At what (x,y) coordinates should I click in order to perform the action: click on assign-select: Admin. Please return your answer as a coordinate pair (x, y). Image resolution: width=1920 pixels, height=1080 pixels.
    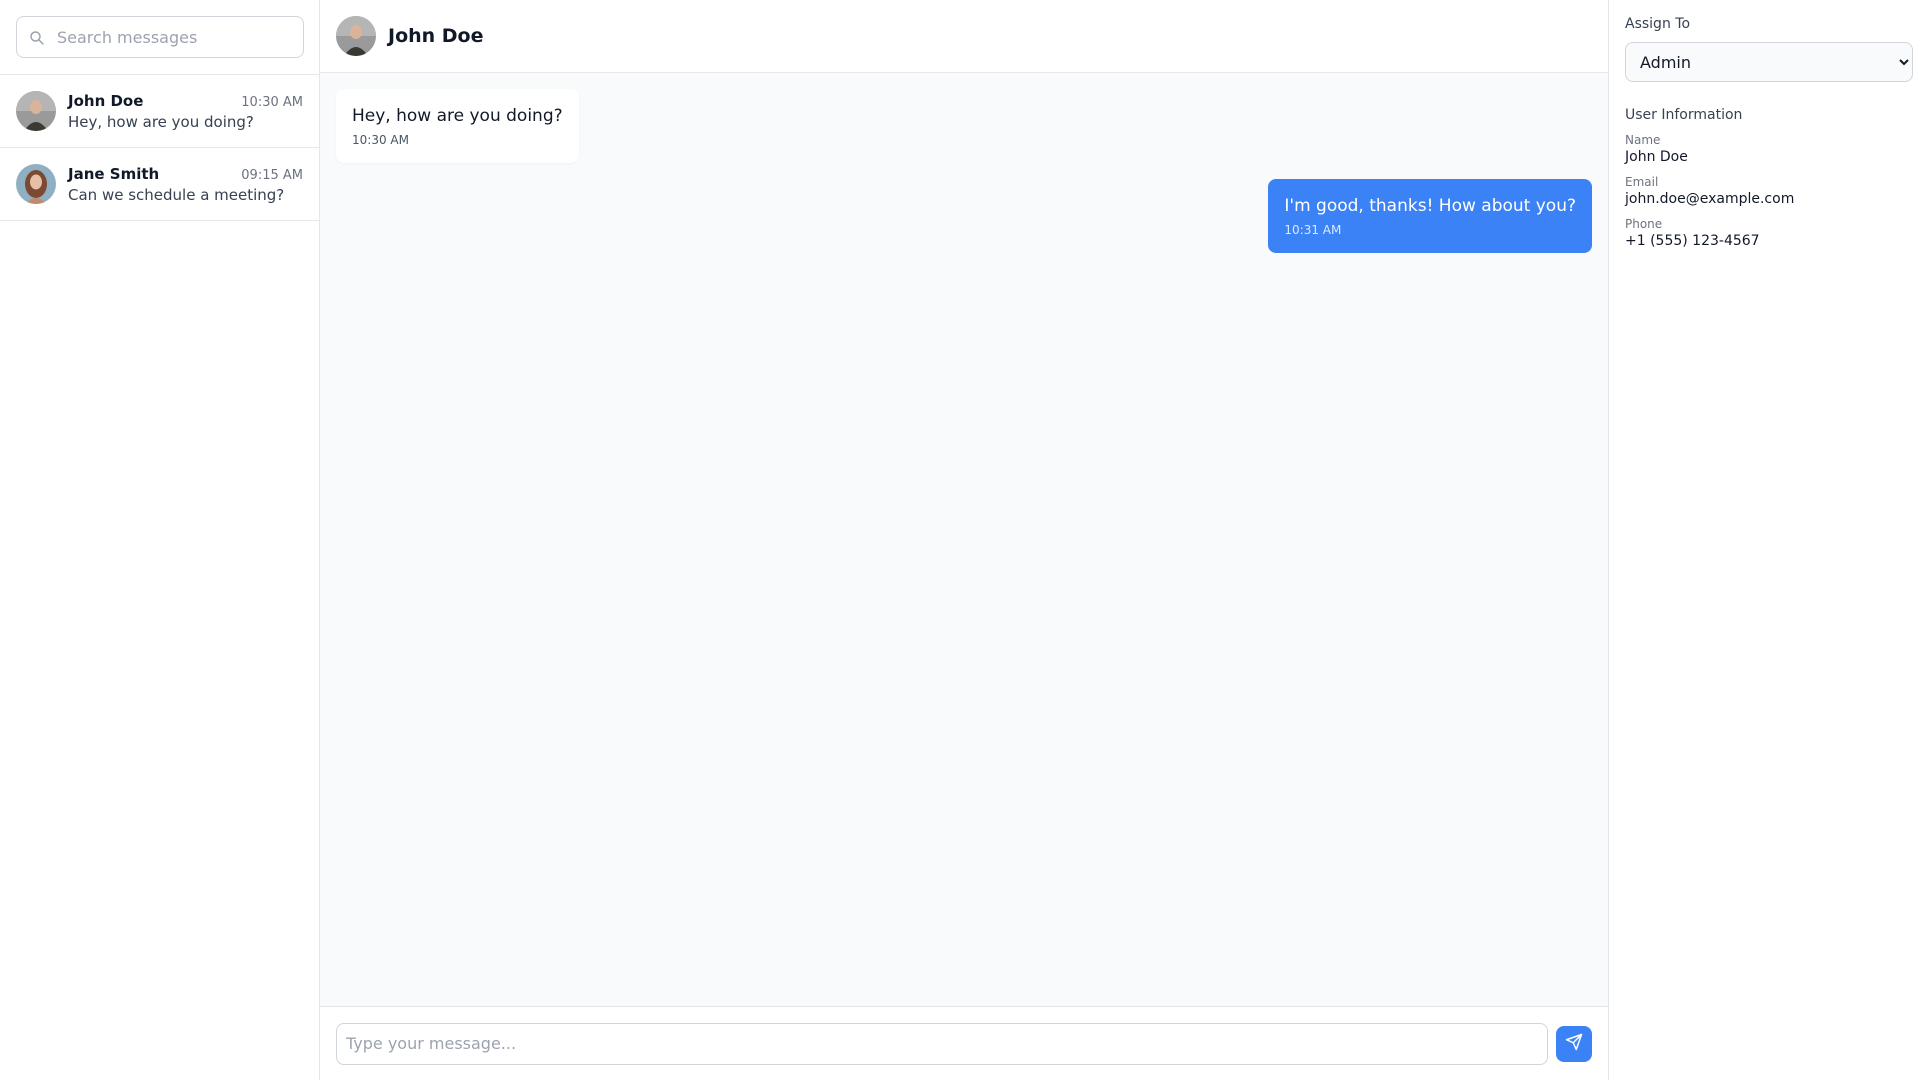
    Looking at the image, I should click on (1769, 62).